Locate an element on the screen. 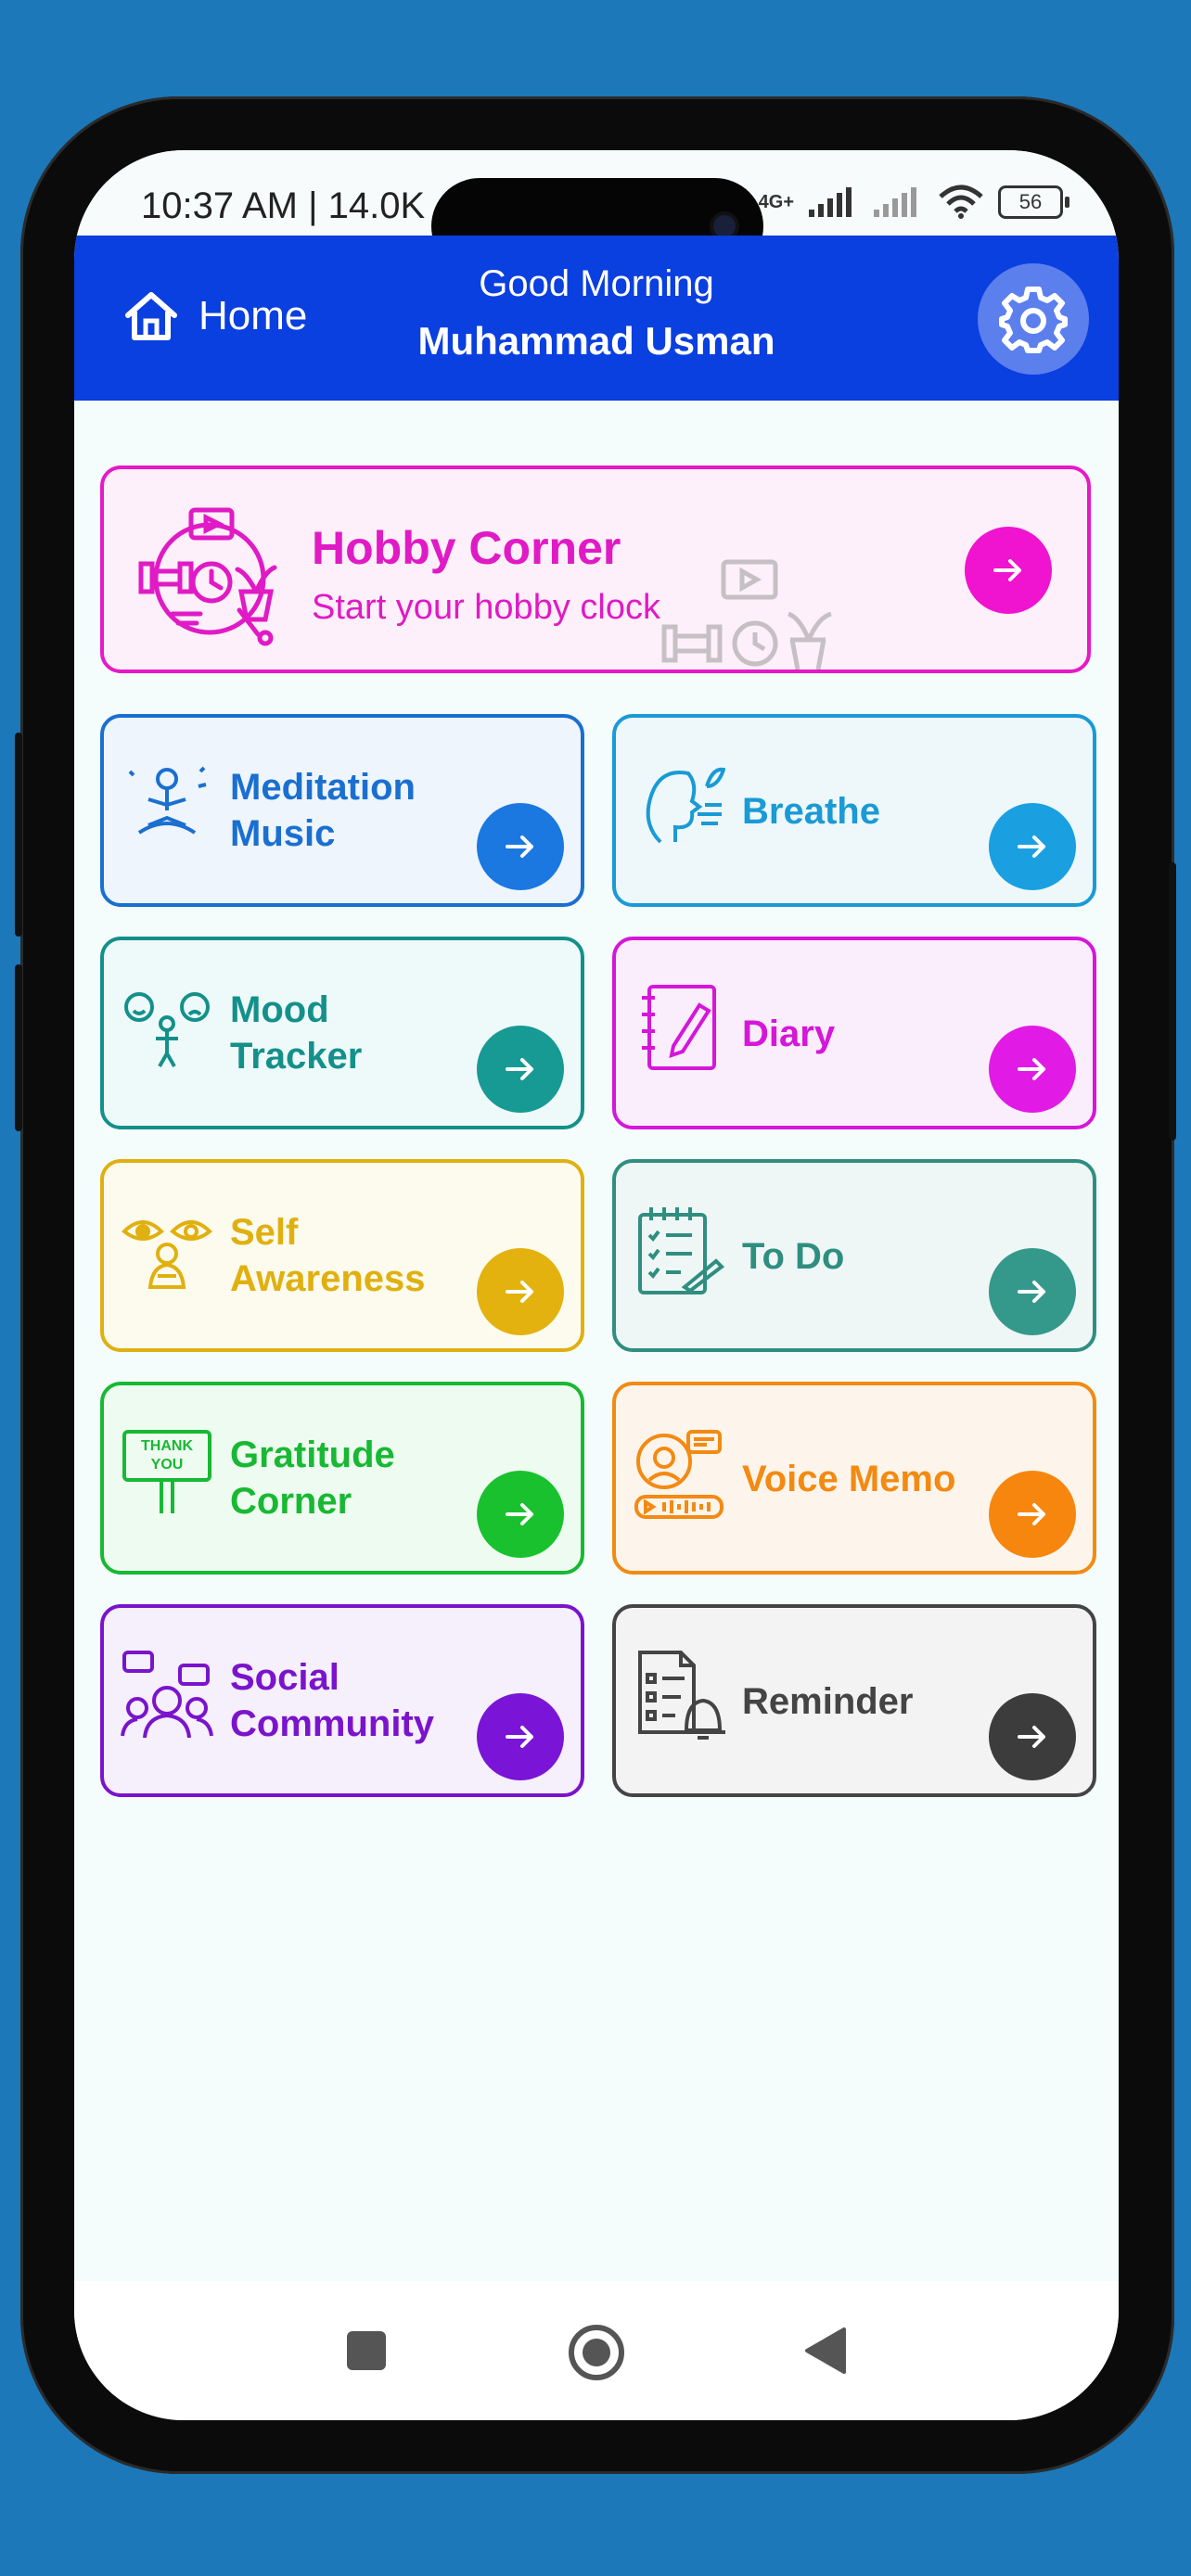 The image size is (1191, 2576). feature-card-breathe: Breathe is located at coordinates (854, 810).